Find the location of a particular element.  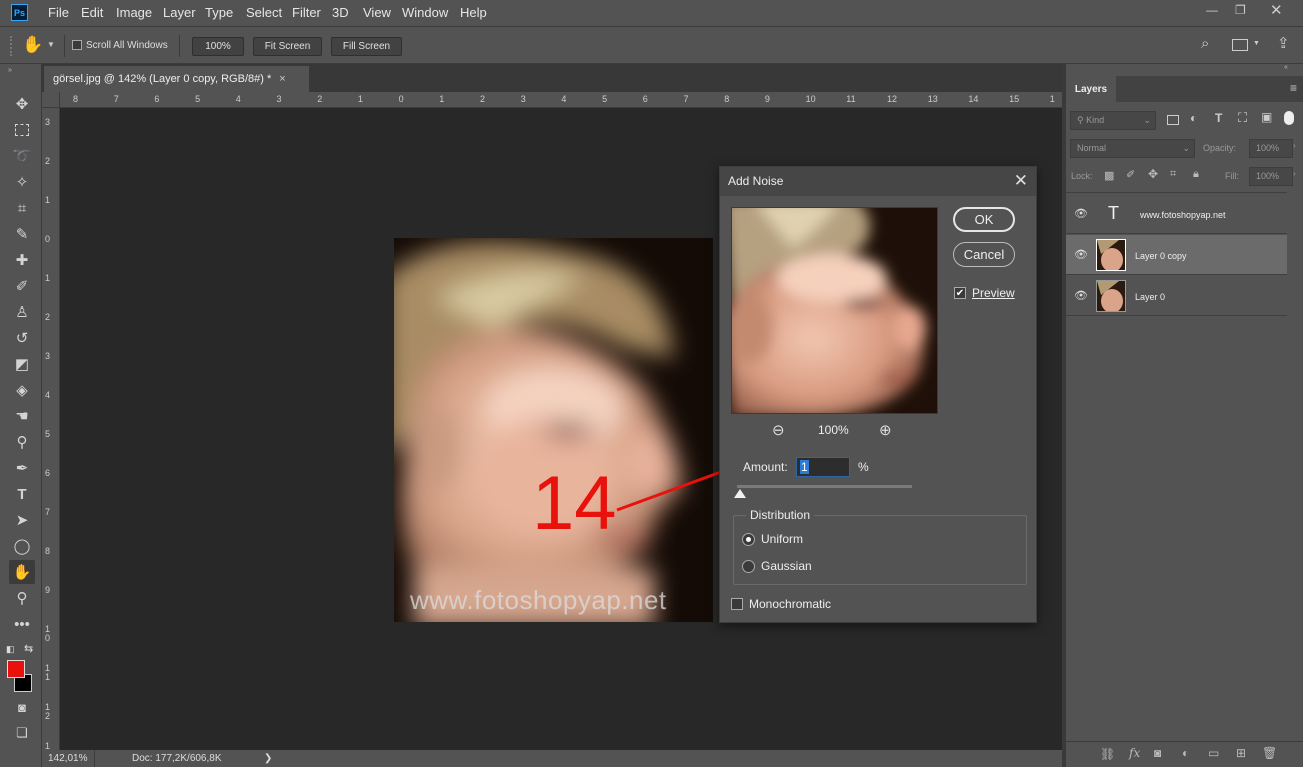

amount-slider-thumb is located at coordinates (740, 493).